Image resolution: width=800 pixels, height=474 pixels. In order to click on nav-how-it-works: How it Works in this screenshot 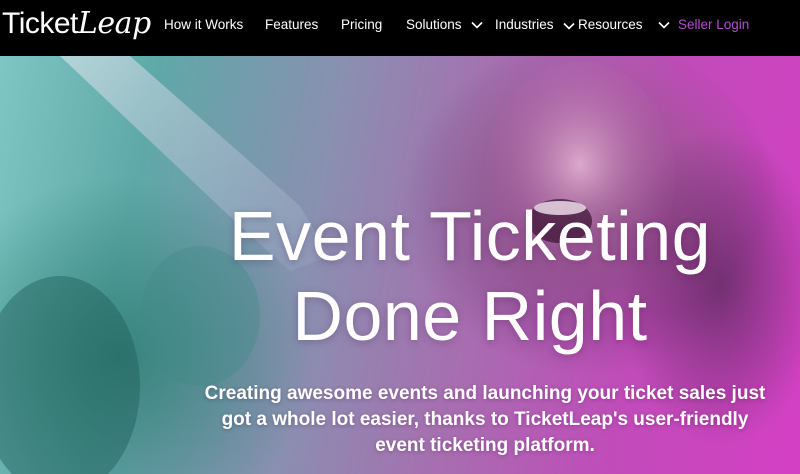, I will do `click(203, 24)`.